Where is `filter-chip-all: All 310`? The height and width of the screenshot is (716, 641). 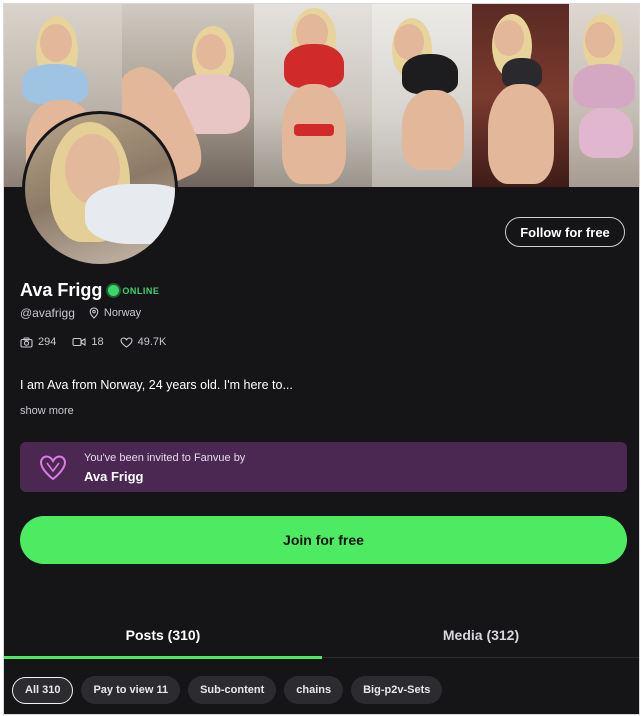
filter-chip-all: All 310 is located at coordinates (43, 690).